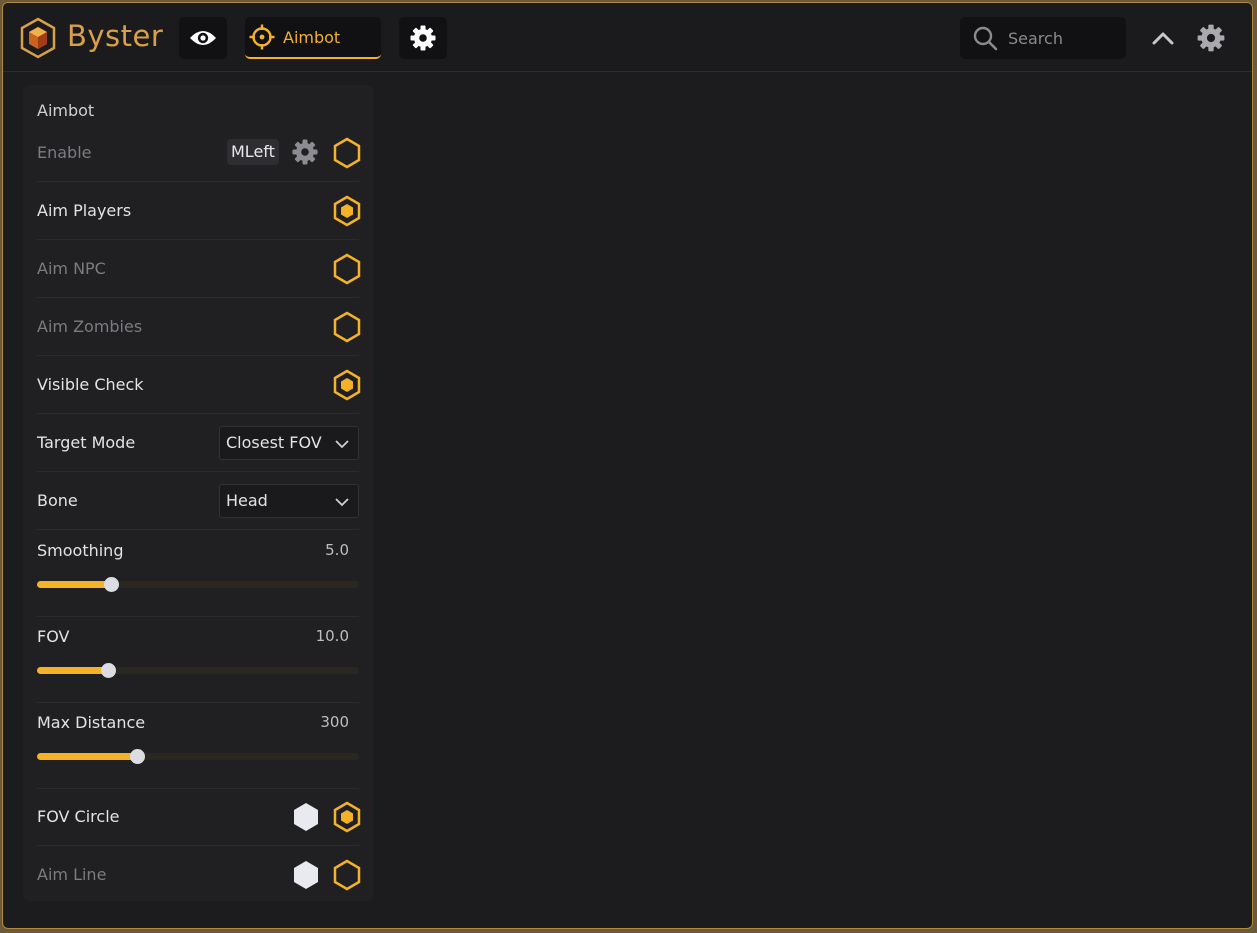 The width and height of the screenshot is (1257, 933). What do you see at coordinates (198, 756) in the screenshot?
I see `max-distance-slider` at bounding box center [198, 756].